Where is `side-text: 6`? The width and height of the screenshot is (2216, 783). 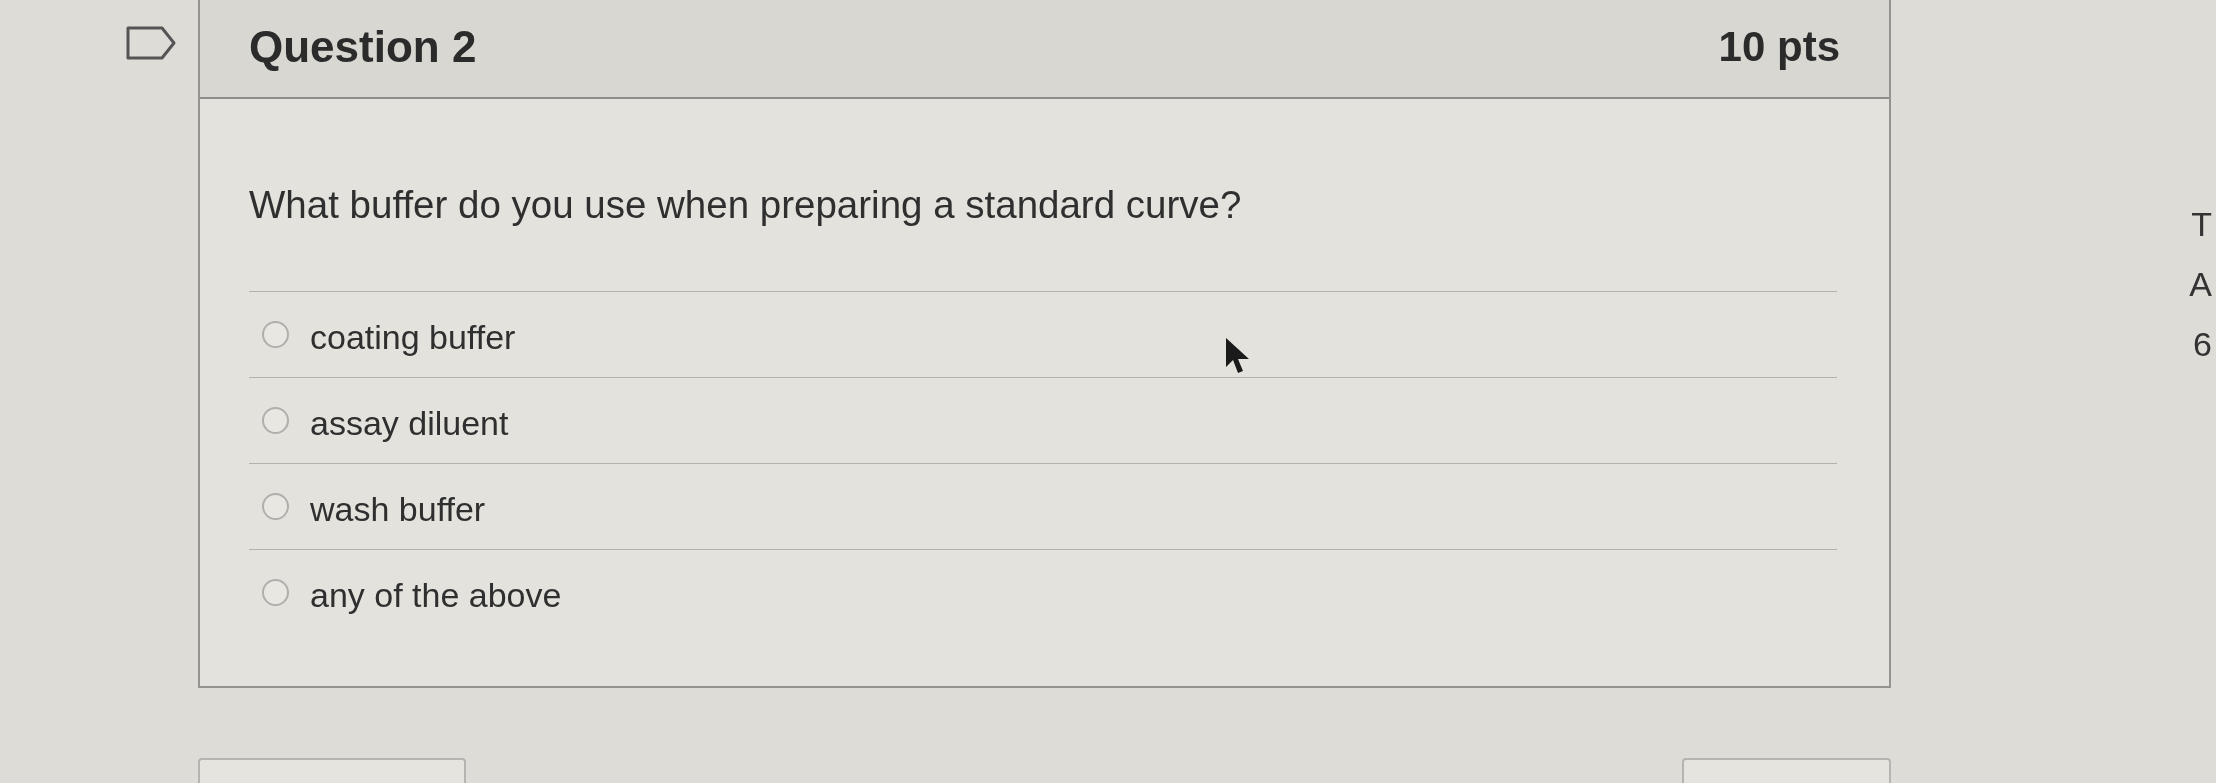 side-text: 6 is located at coordinates (2202, 344).